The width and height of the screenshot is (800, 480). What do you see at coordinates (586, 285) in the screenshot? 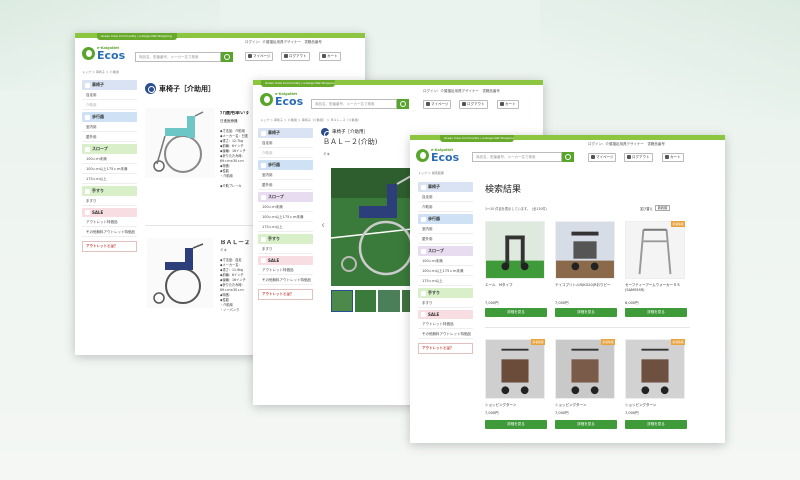
I see `product-name: テイコブリトルR(KG20)Rおりピー` at bounding box center [586, 285].